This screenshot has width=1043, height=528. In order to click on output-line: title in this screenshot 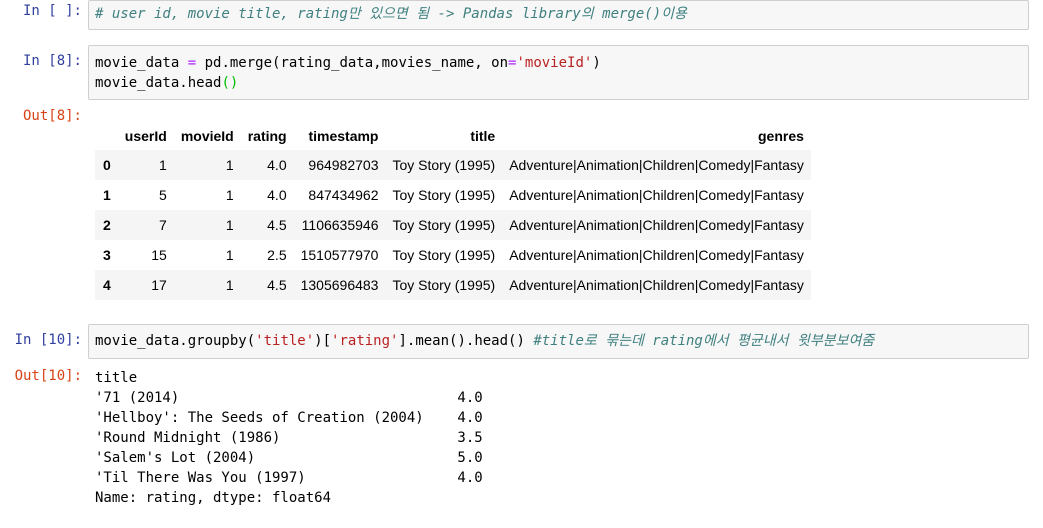, I will do `click(116, 378)`.